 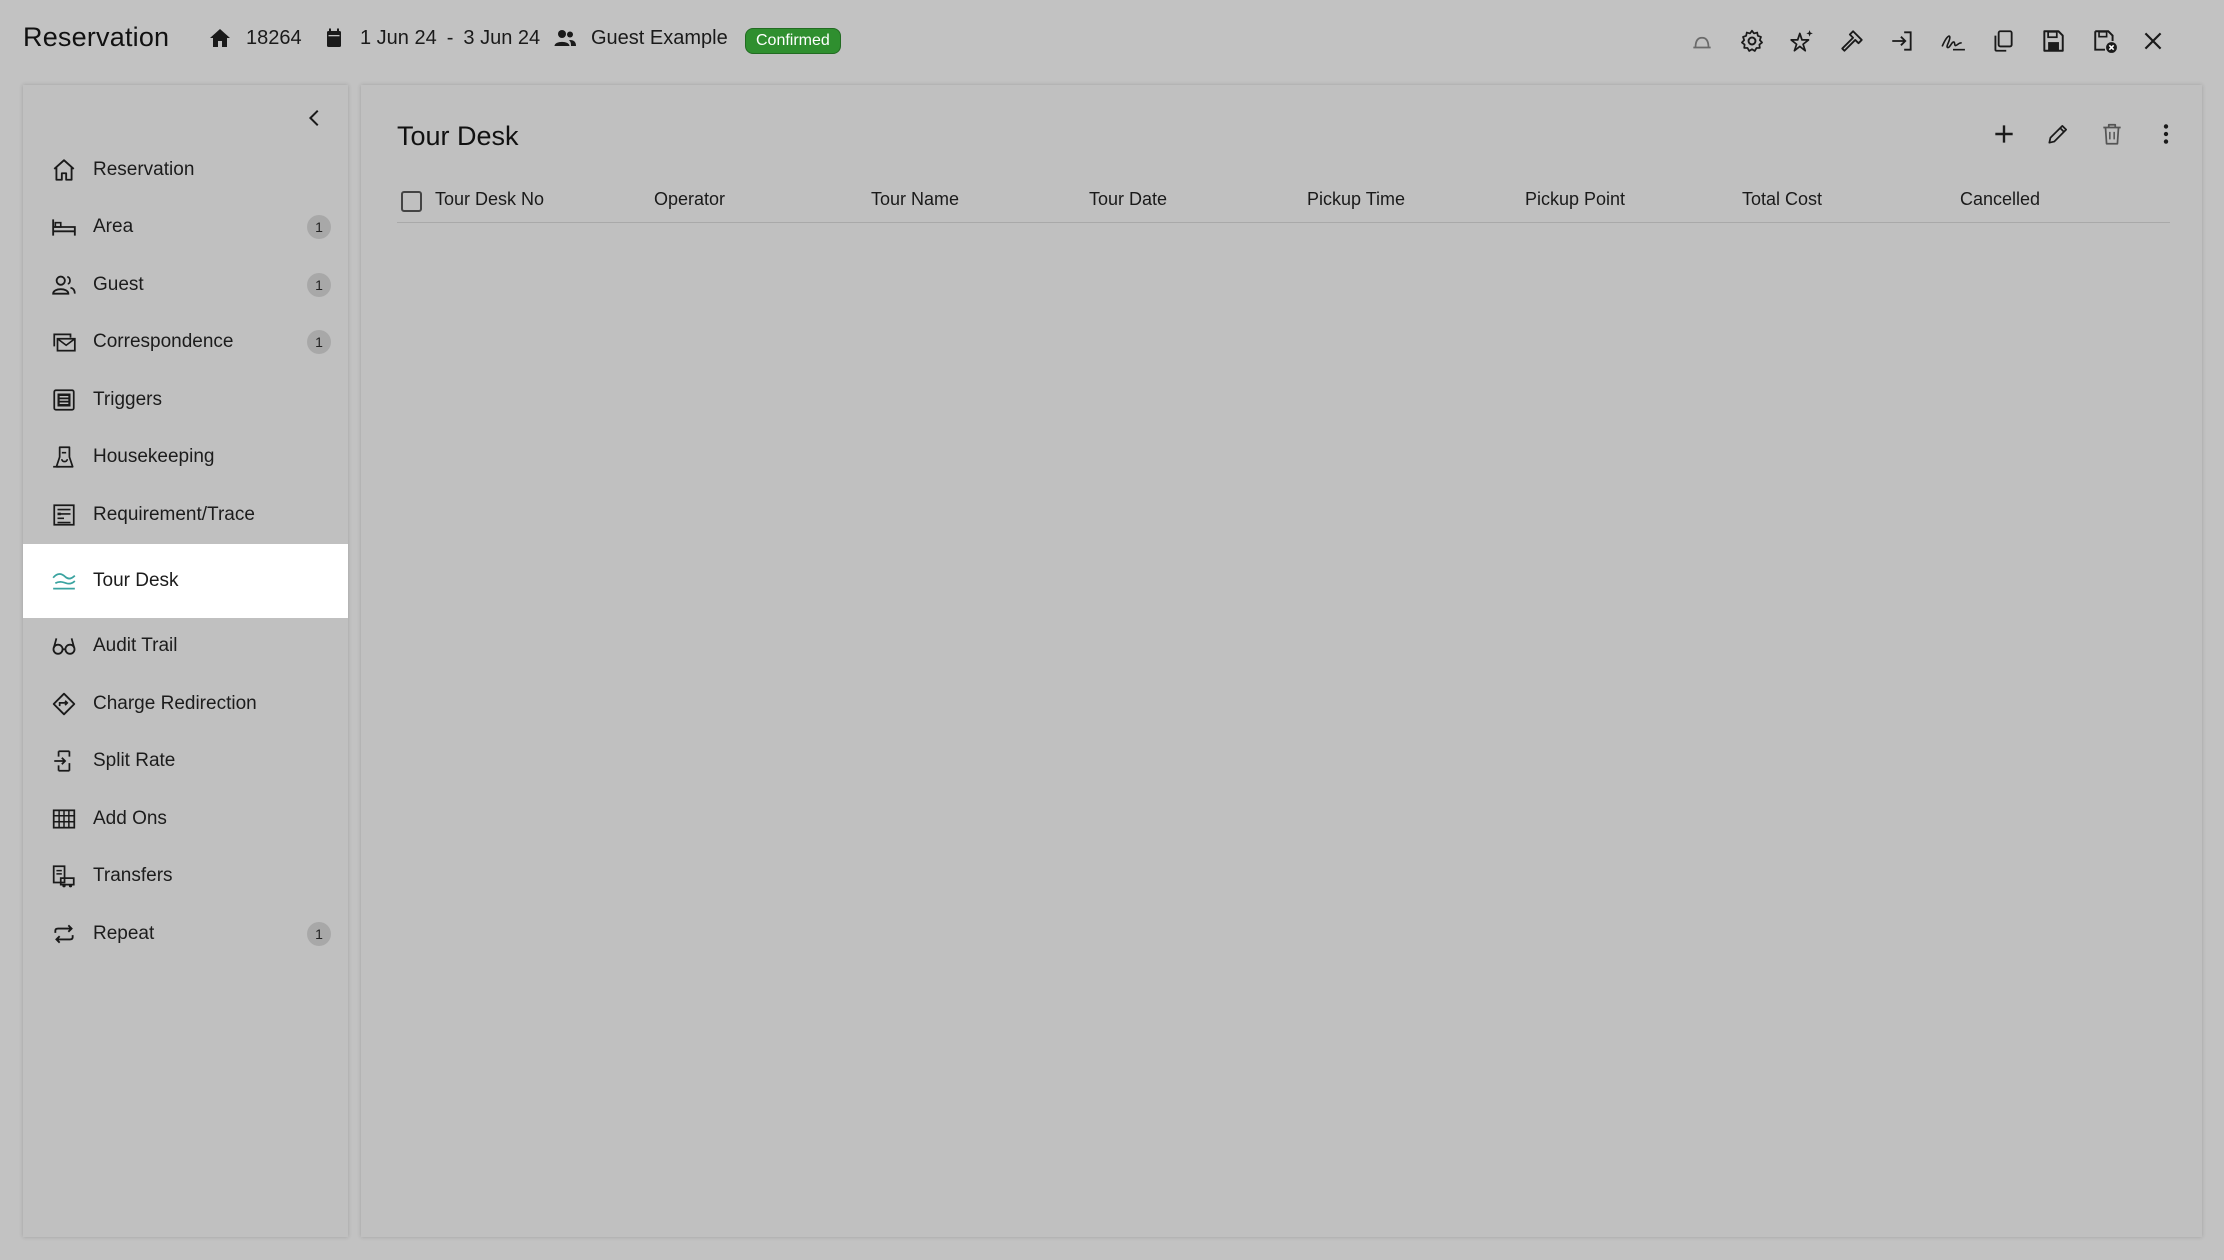 I want to click on stars-button, so click(x=1802, y=41).